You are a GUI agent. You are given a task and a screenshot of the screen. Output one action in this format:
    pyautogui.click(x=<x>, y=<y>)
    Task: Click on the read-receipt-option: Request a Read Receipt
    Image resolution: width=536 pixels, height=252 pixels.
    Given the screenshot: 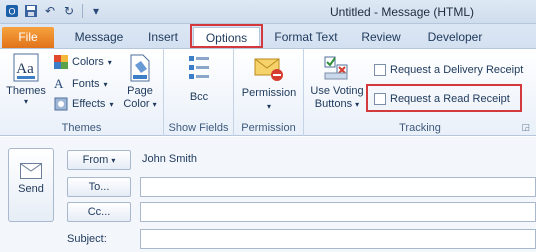 What is the action you would take?
    pyautogui.click(x=442, y=99)
    